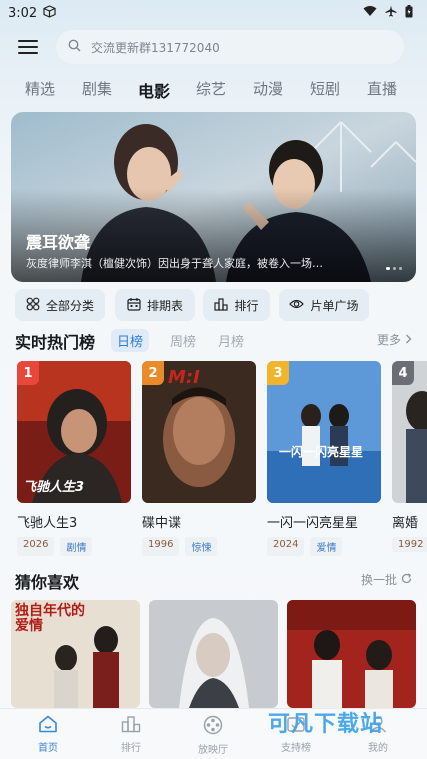  I want to click on recommend-header: 猜你喜欢 换一批, so click(213, 580).